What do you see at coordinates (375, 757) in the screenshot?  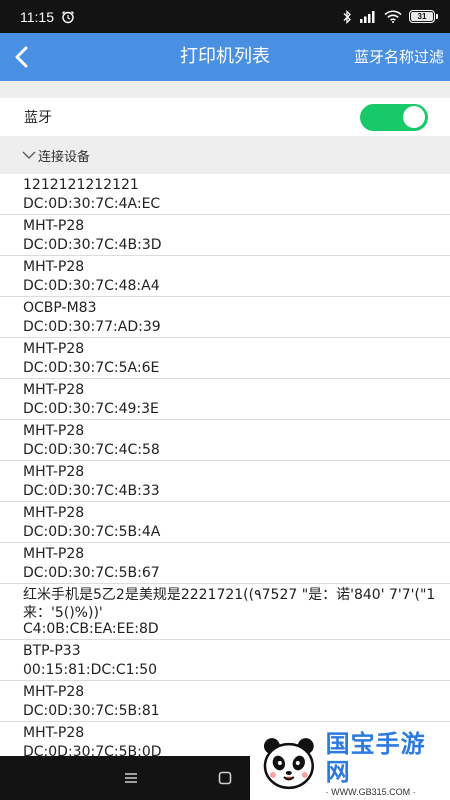 I see `watermark-brand: 国宝手游网` at bounding box center [375, 757].